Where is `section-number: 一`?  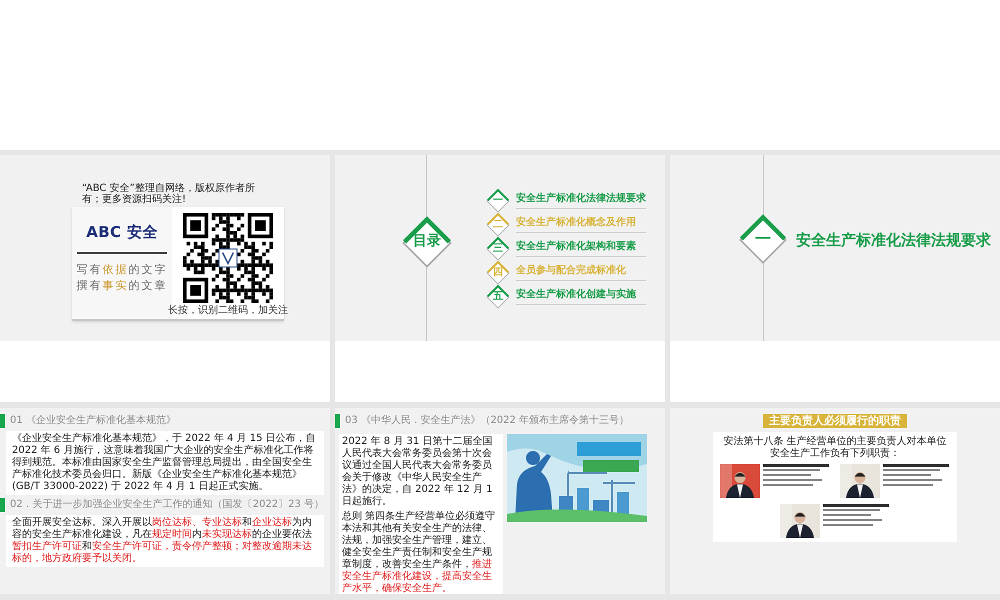 section-number: 一 is located at coordinates (763, 239).